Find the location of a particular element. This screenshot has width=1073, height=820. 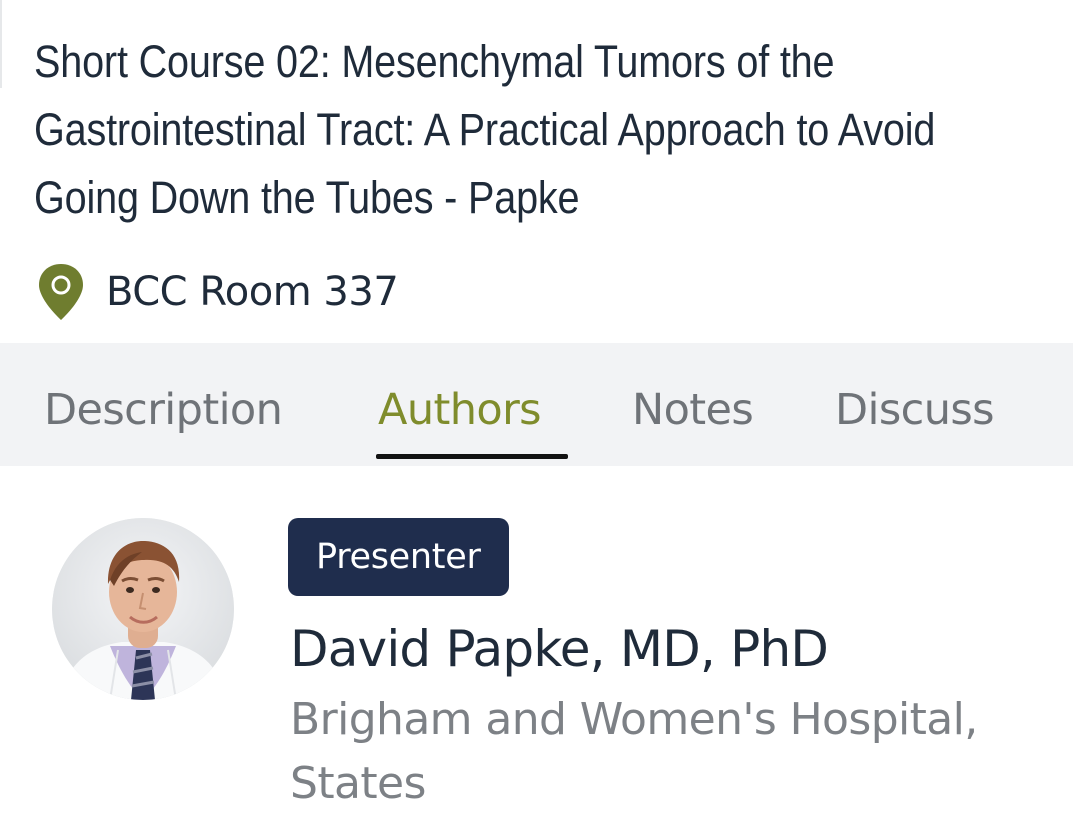

tab-discuss: Discuss is located at coordinates (915, 422).